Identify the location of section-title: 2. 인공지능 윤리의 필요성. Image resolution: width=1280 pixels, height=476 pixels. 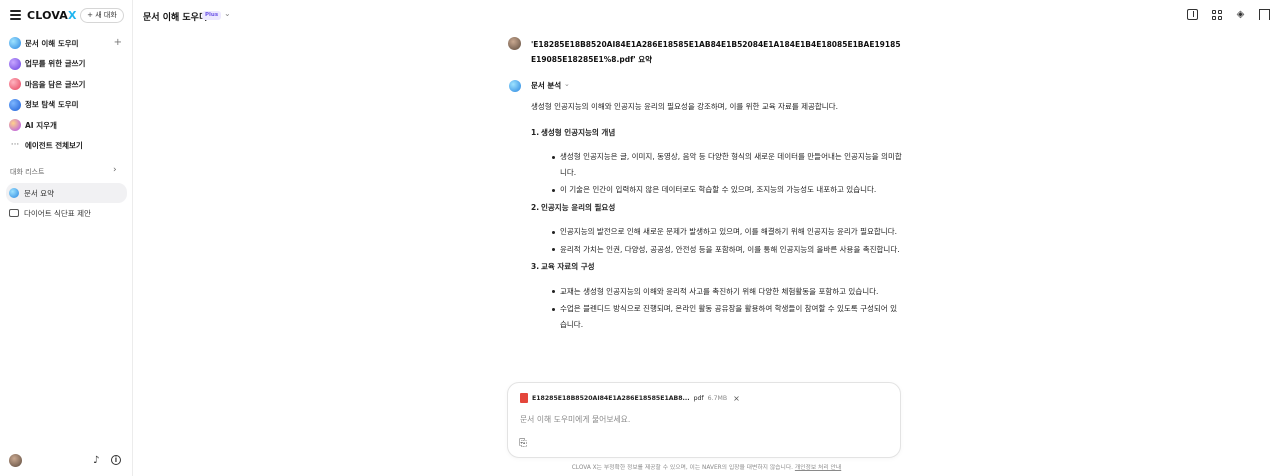
(573, 207).